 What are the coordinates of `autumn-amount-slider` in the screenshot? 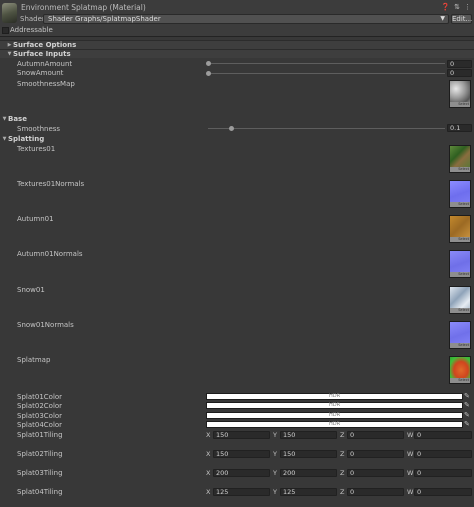 It's located at (326, 63).